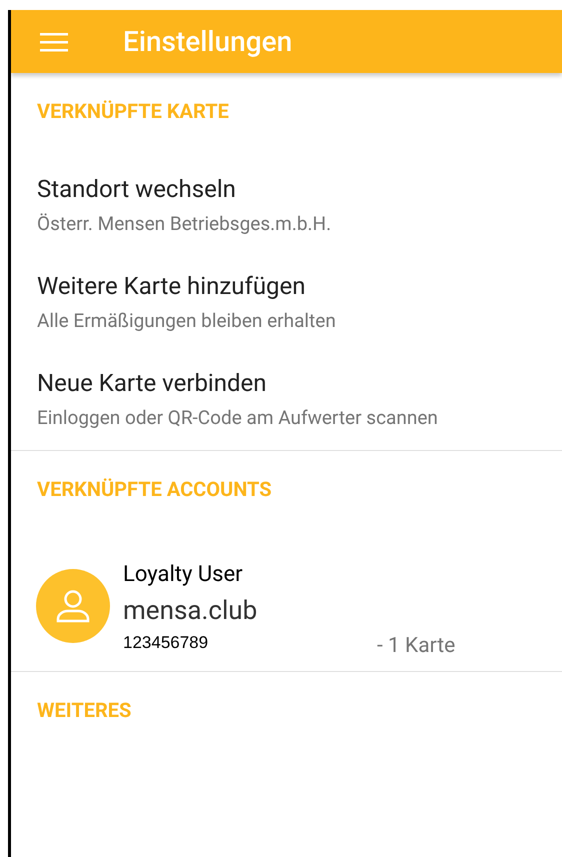 The image size is (562, 857). I want to click on card-count: - 1 Karte, so click(416, 646).